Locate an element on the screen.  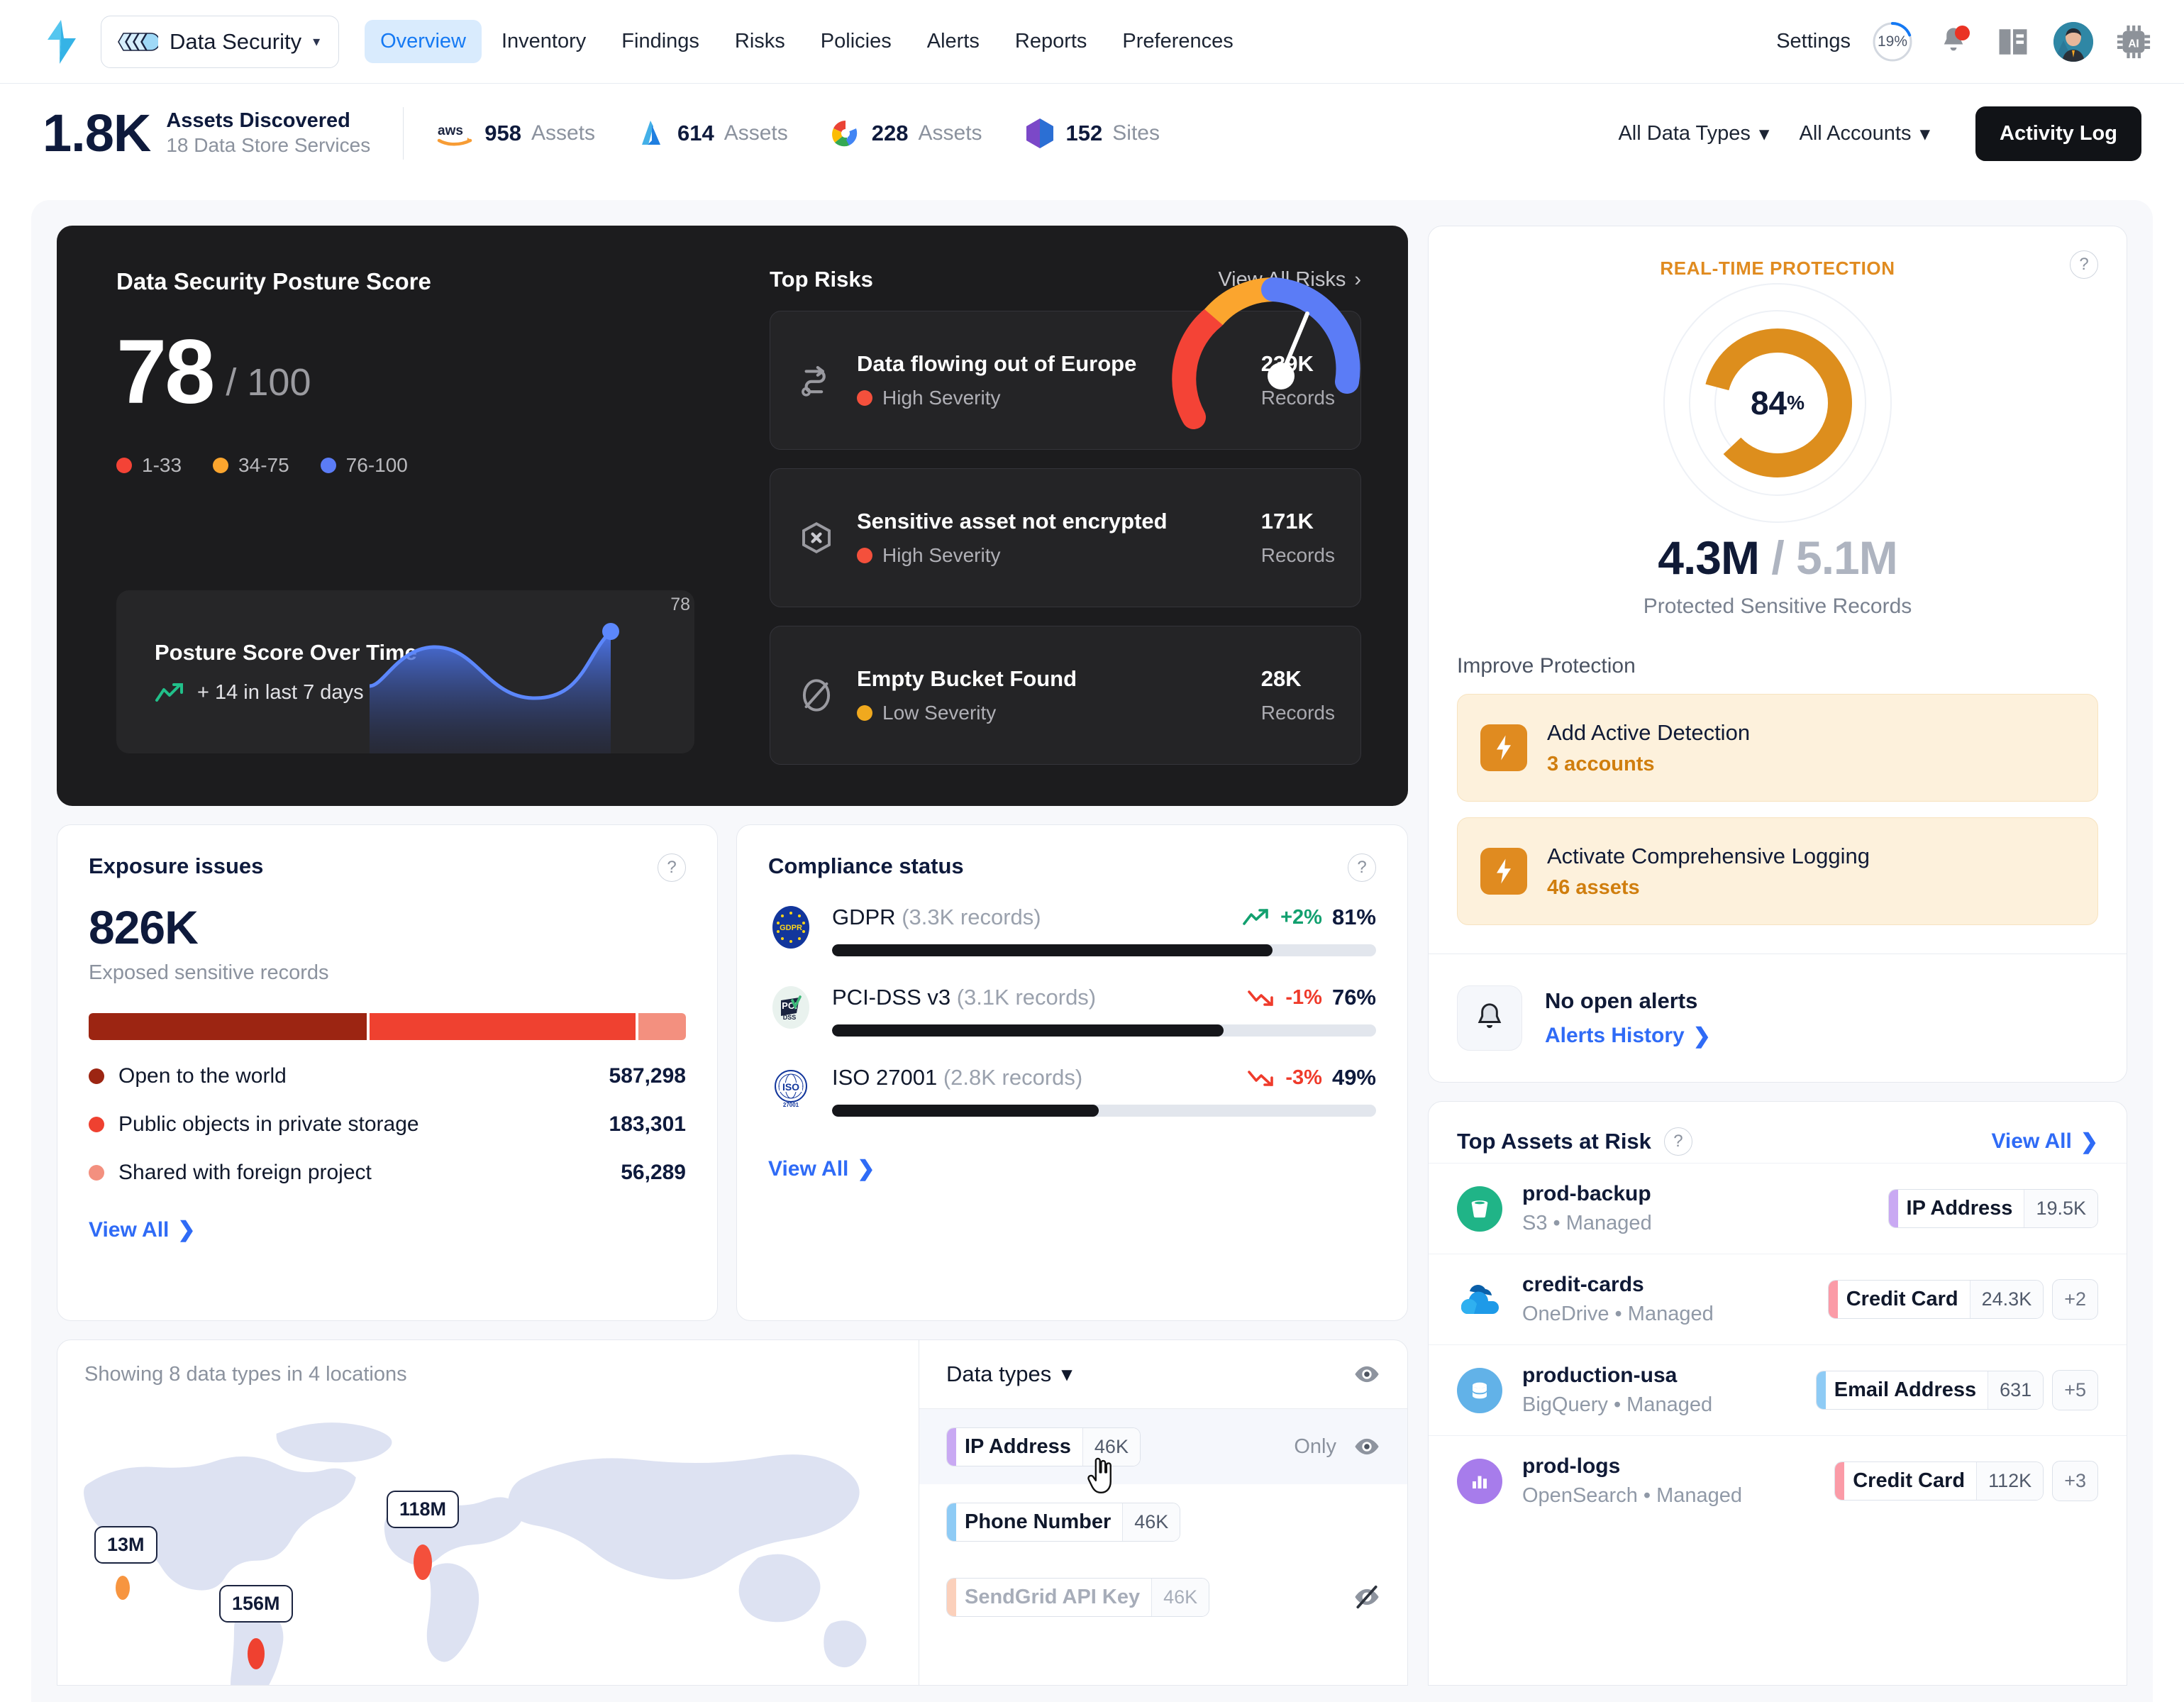
compliance-view-all-link: View All ❯ is located at coordinates (1072, 1168).